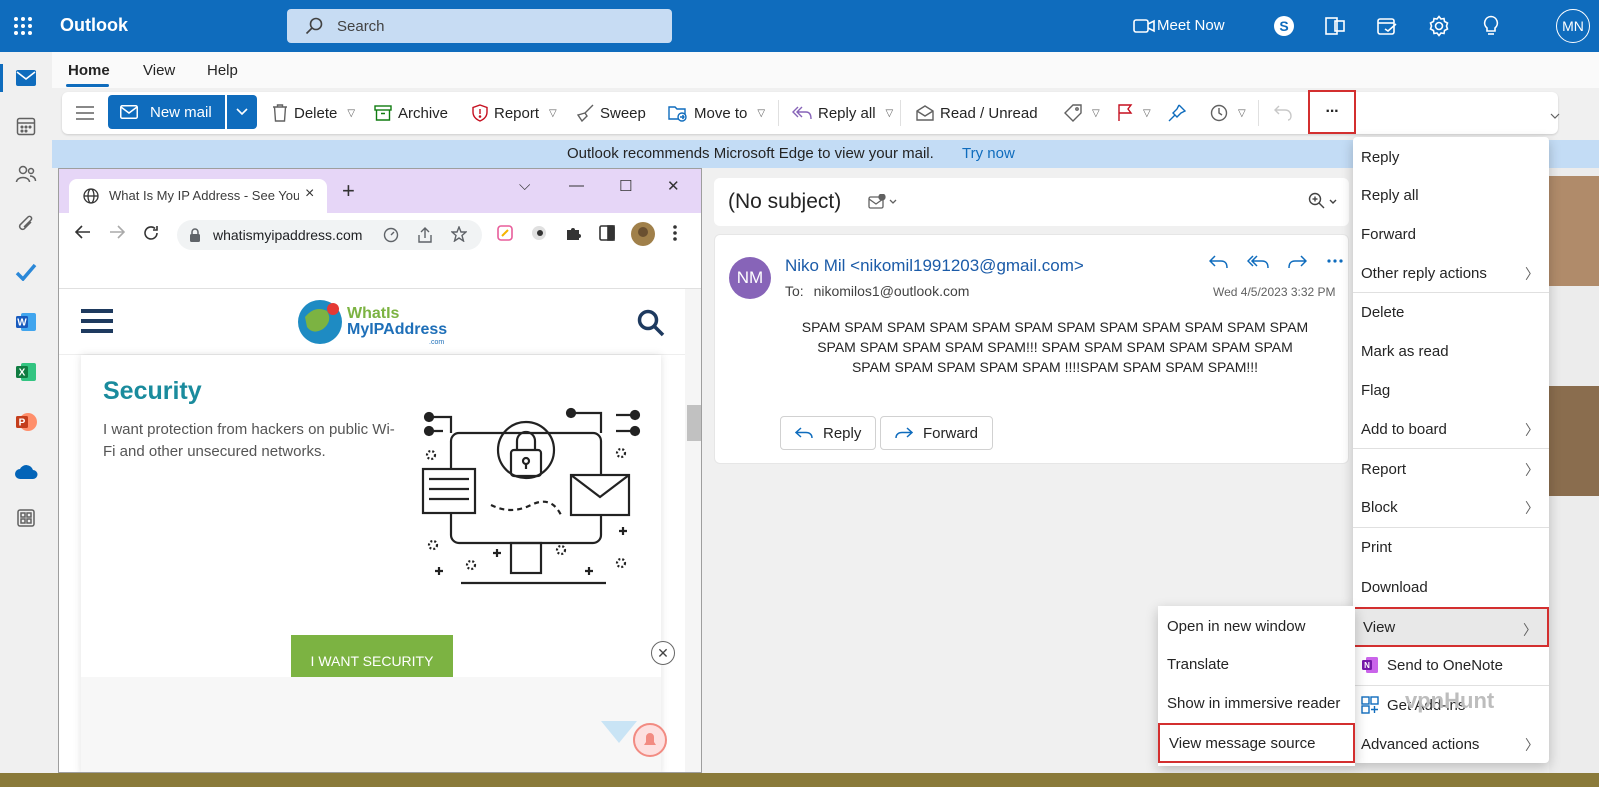  What do you see at coordinates (26, 174) in the screenshot?
I see `people-icon` at bounding box center [26, 174].